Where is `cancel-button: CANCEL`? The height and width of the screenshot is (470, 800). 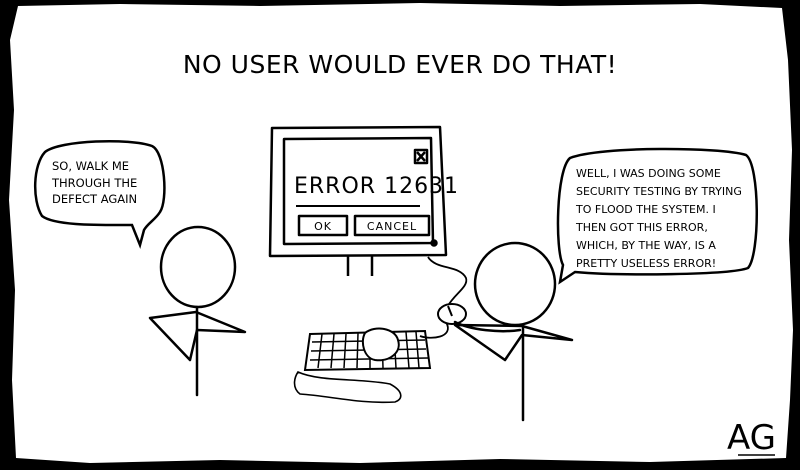 cancel-button: CANCEL is located at coordinates (392, 226).